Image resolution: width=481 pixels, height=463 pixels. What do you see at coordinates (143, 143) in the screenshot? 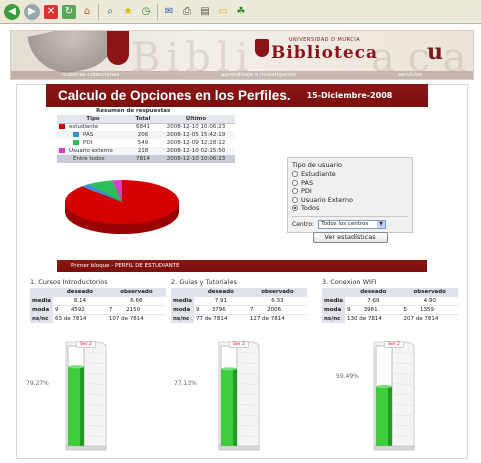
I see `row-total: 549` at bounding box center [143, 143].